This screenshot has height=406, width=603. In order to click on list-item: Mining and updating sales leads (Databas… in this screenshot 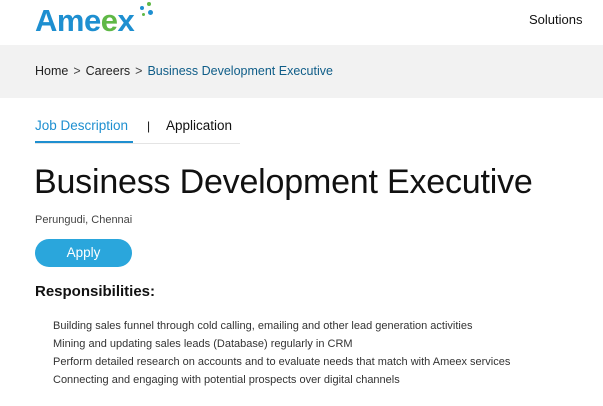, I will do `click(203, 344)`.